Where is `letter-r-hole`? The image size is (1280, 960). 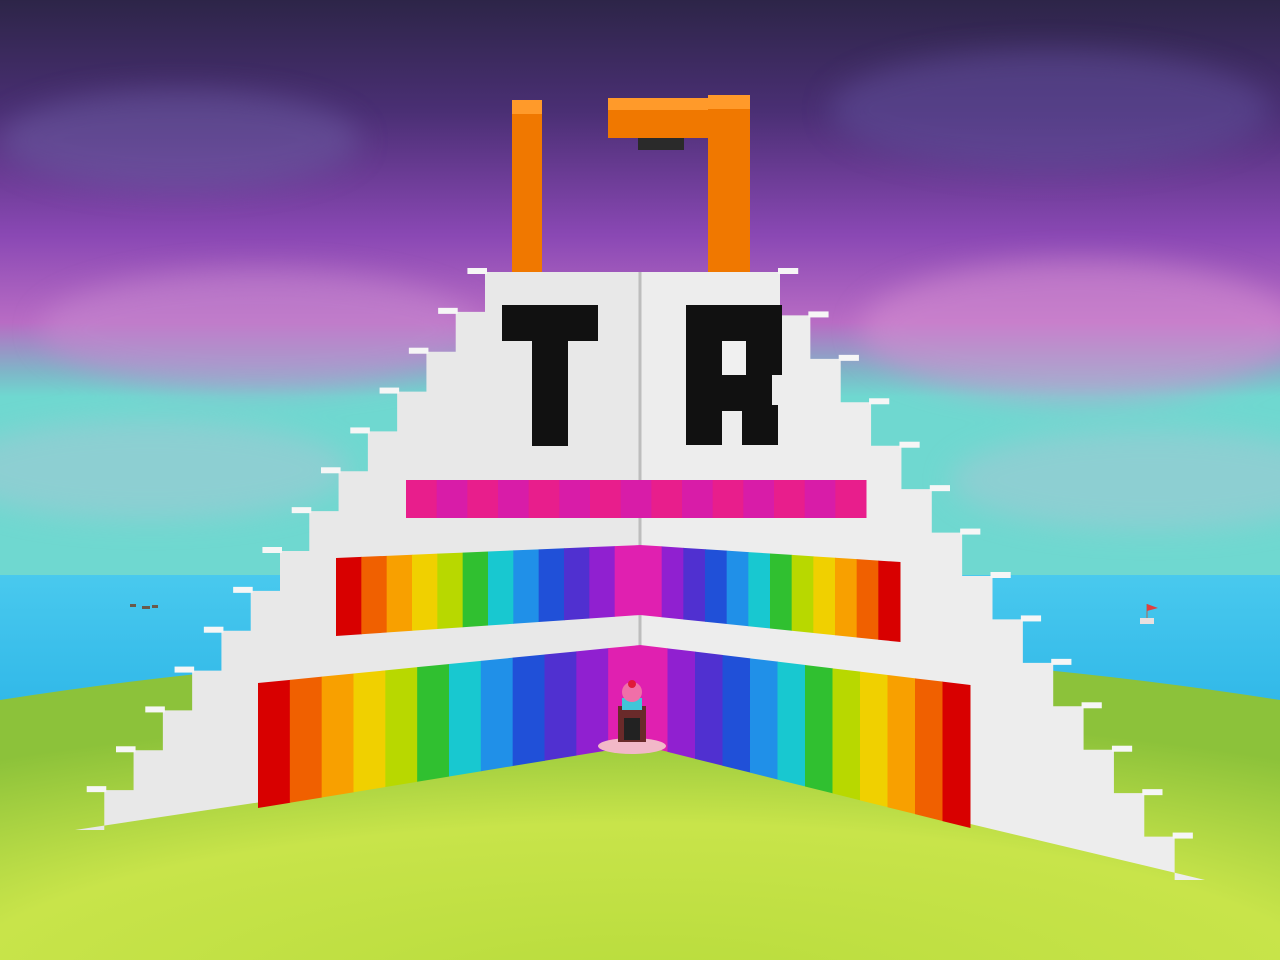
letter-r-hole is located at coordinates (734, 358).